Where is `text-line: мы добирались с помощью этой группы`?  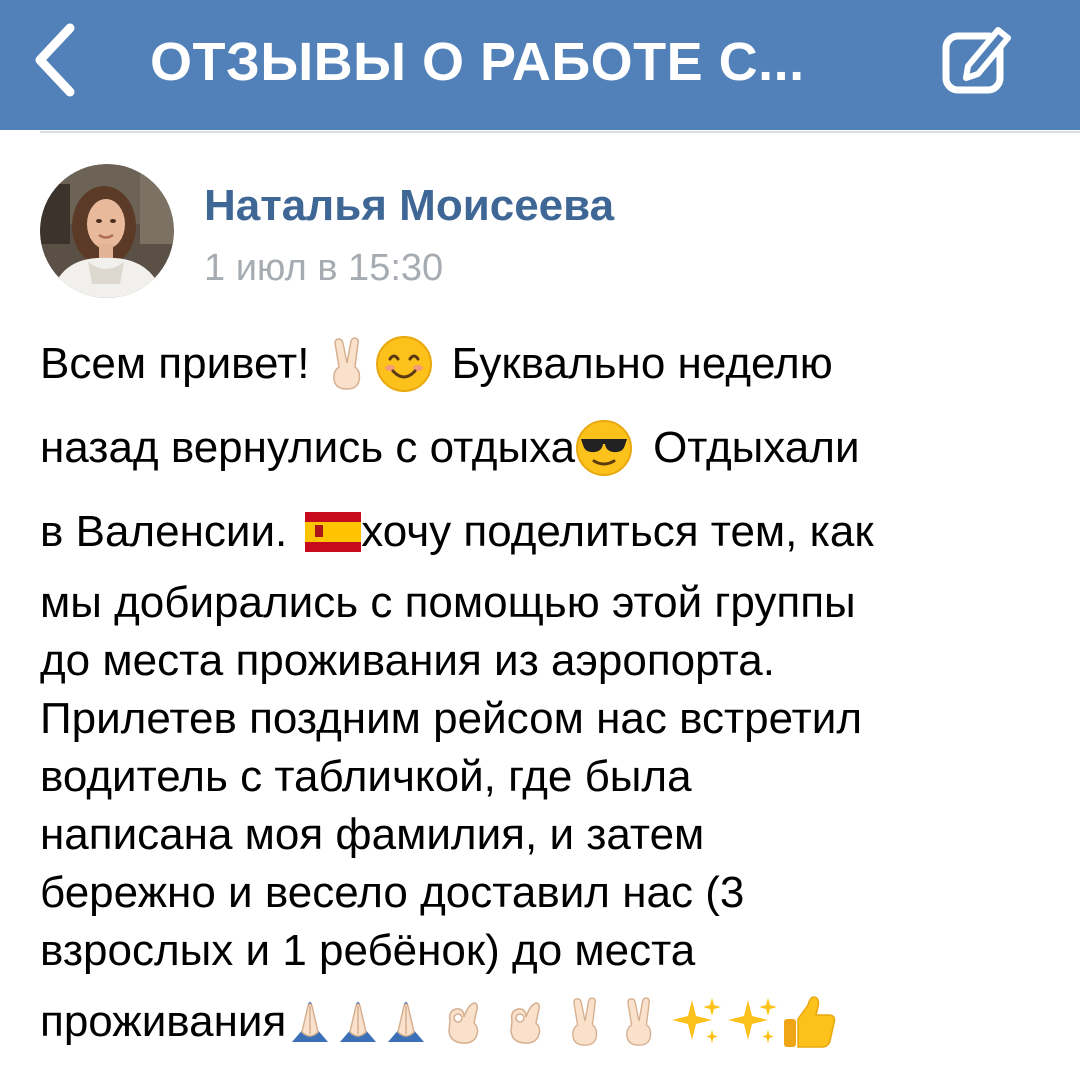
text-line: мы добирались с помощью этой группы is located at coordinates (448, 602).